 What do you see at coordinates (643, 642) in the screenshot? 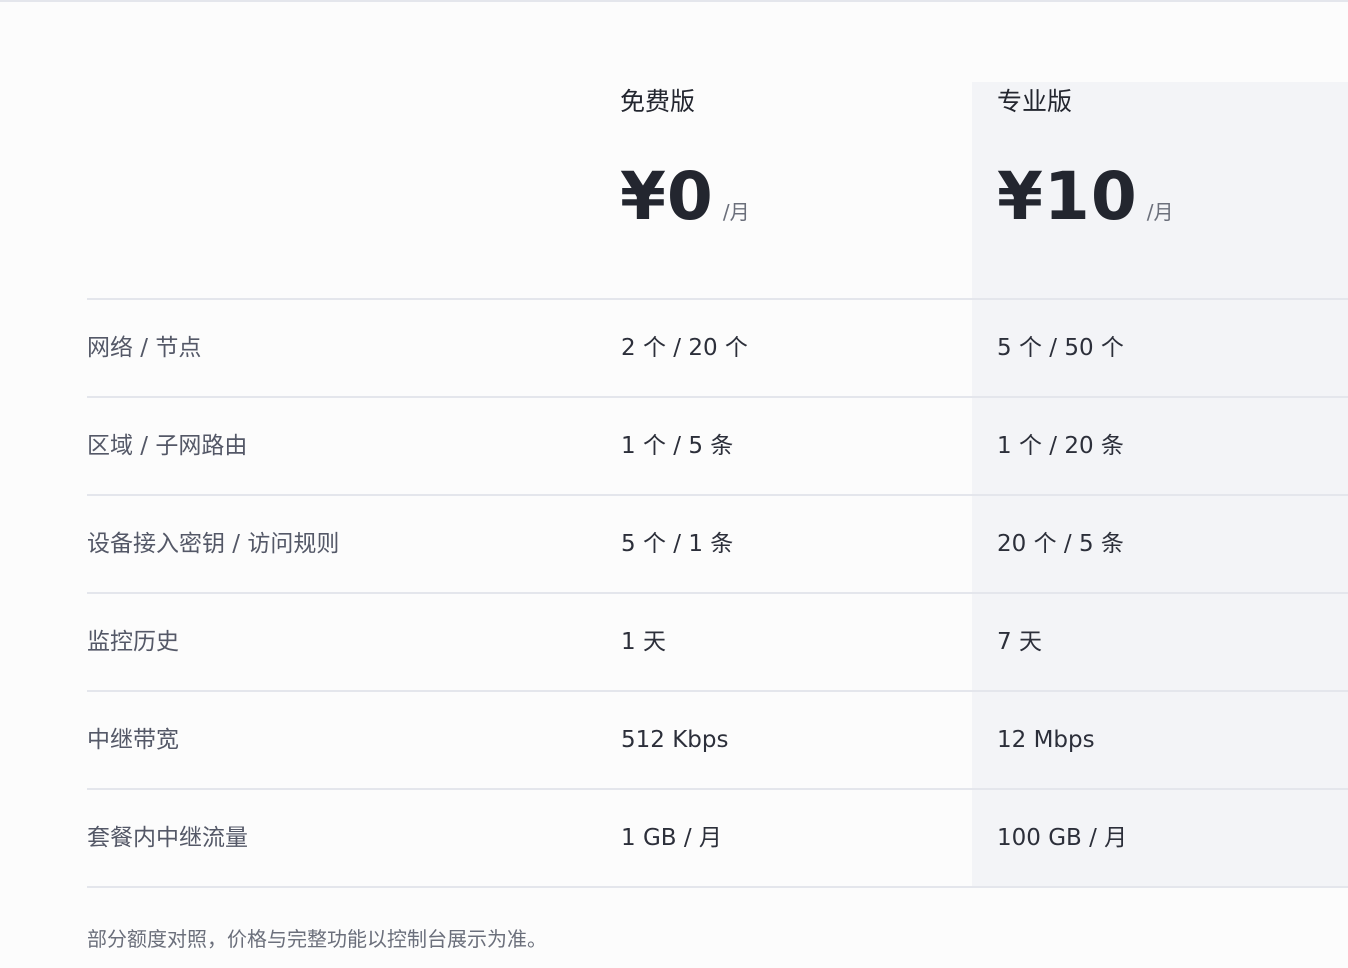
I see `free-value: 1 天` at bounding box center [643, 642].